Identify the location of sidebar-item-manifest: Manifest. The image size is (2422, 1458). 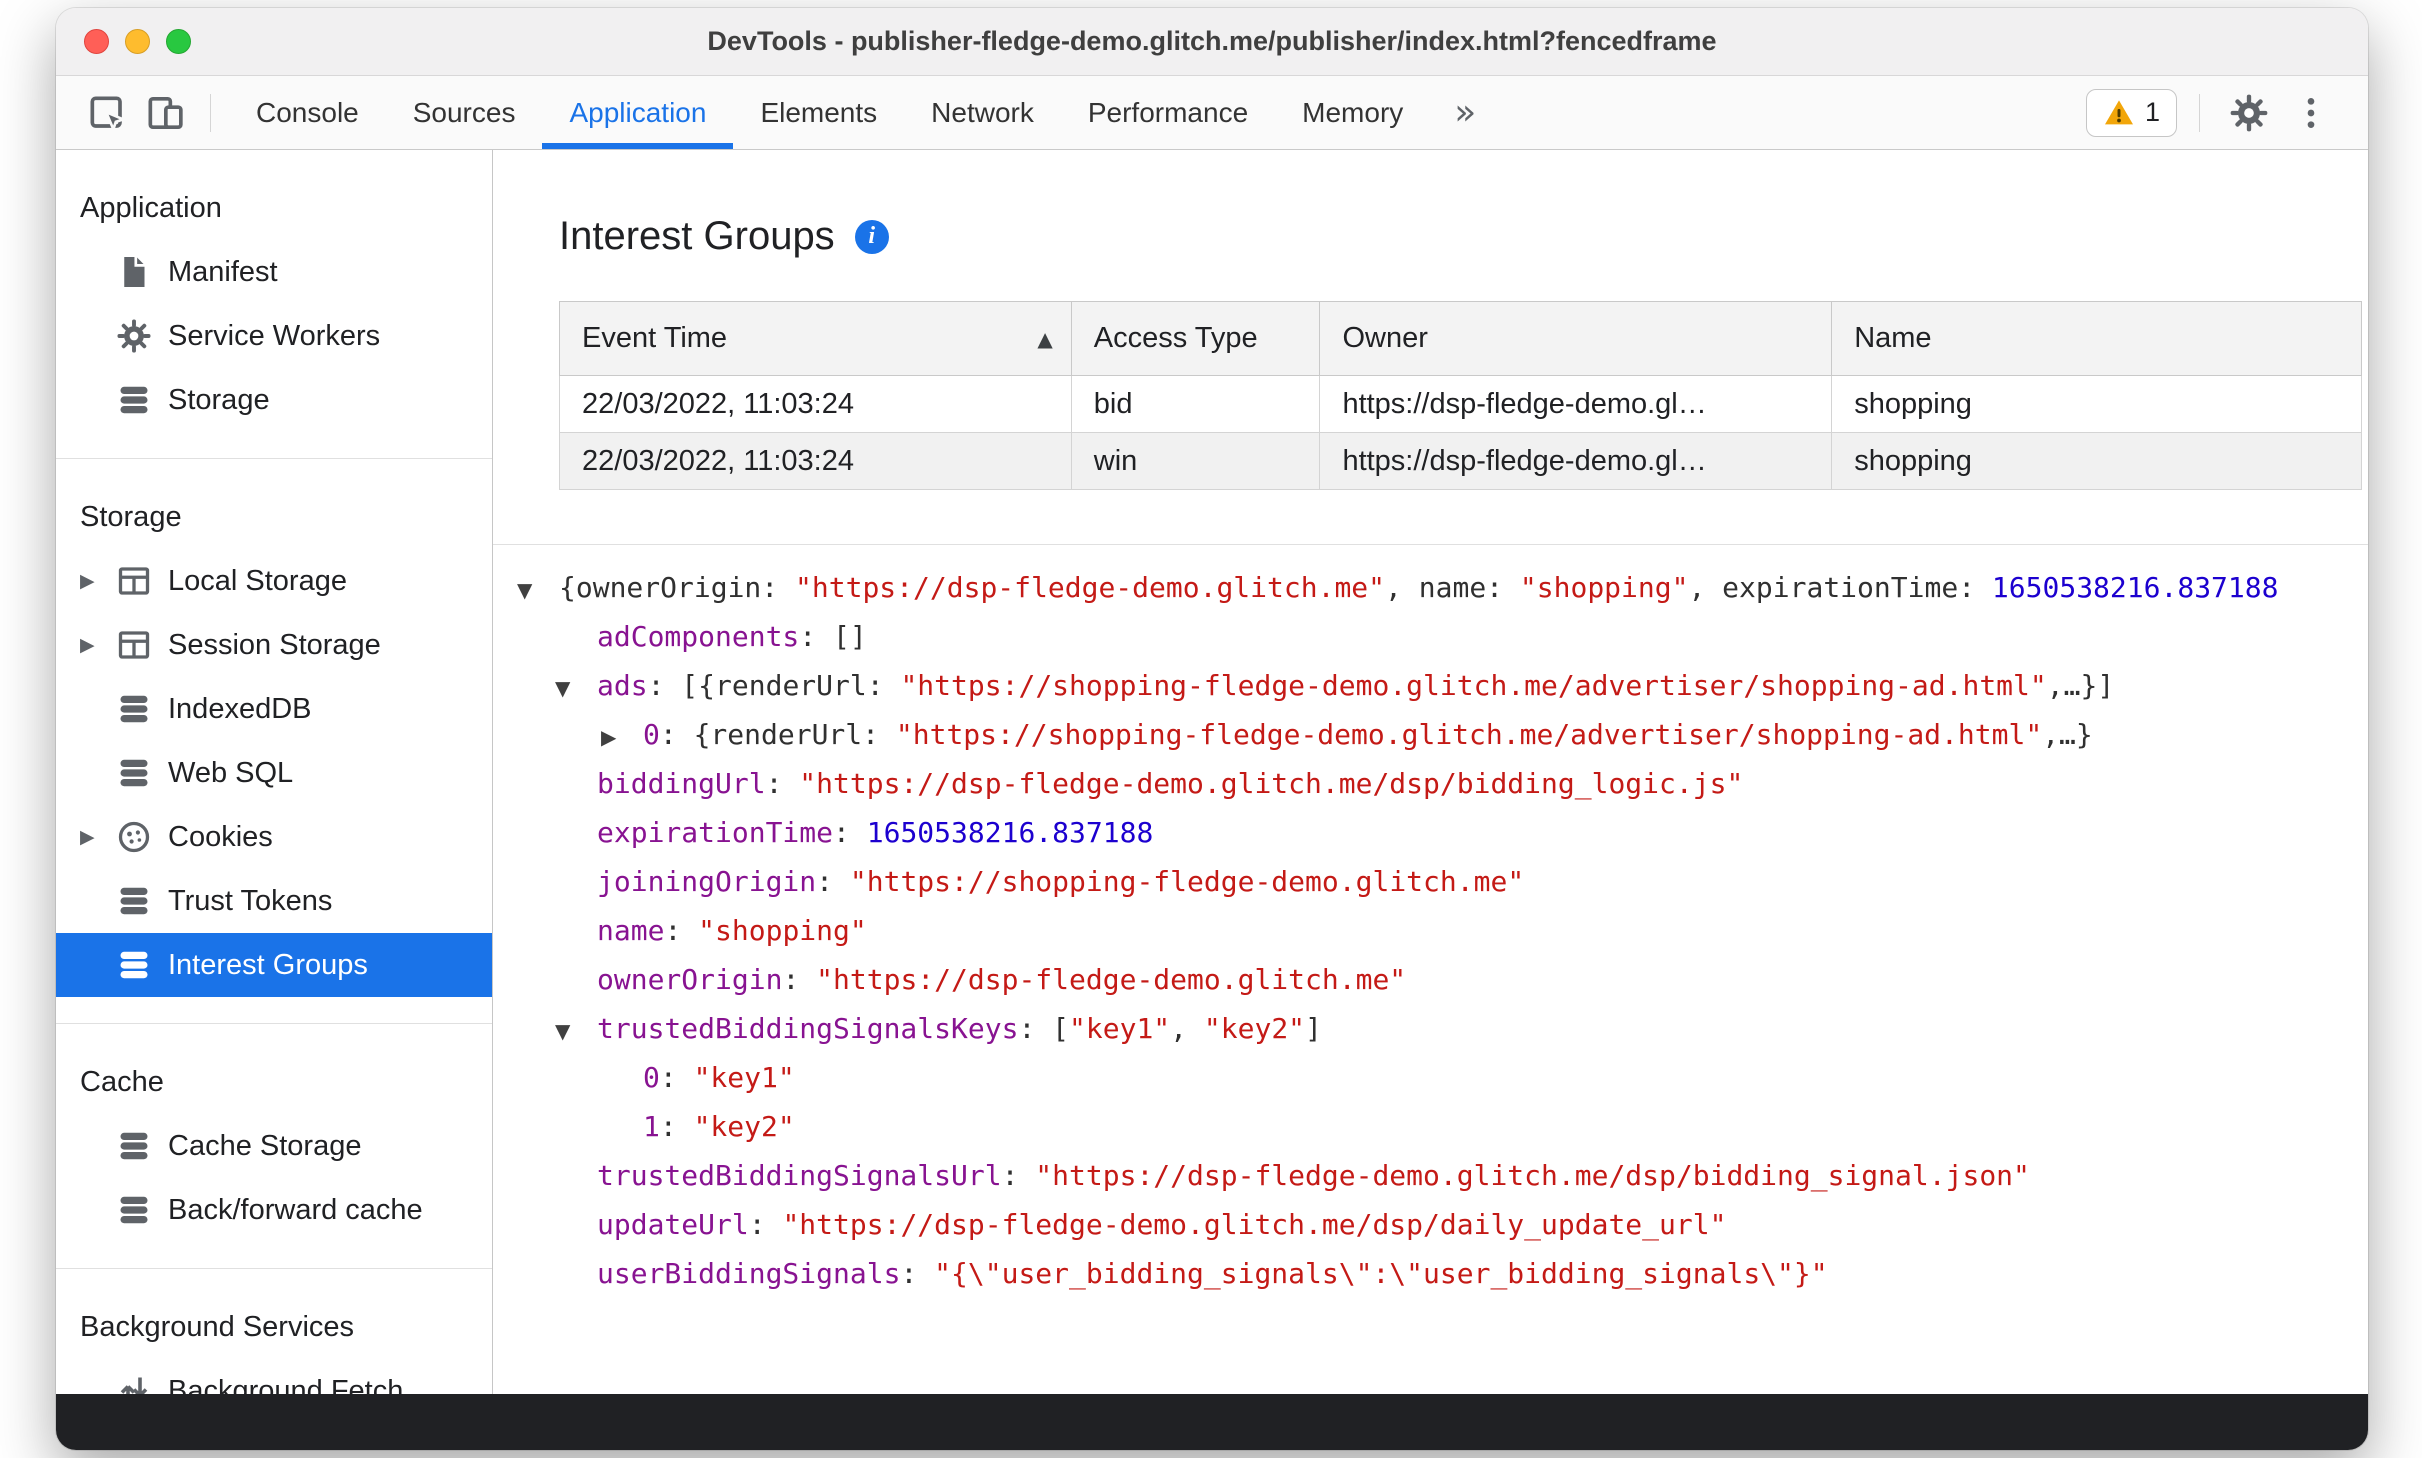
(274, 272).